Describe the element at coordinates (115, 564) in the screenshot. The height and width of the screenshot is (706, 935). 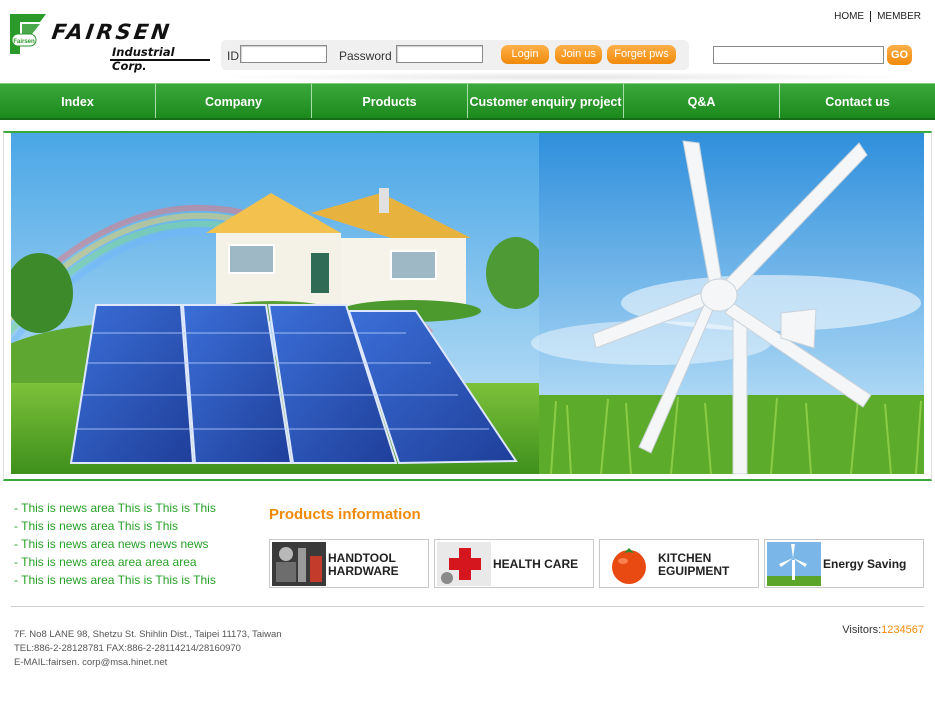
I see `news-item: - This is news area area area area` at that location.